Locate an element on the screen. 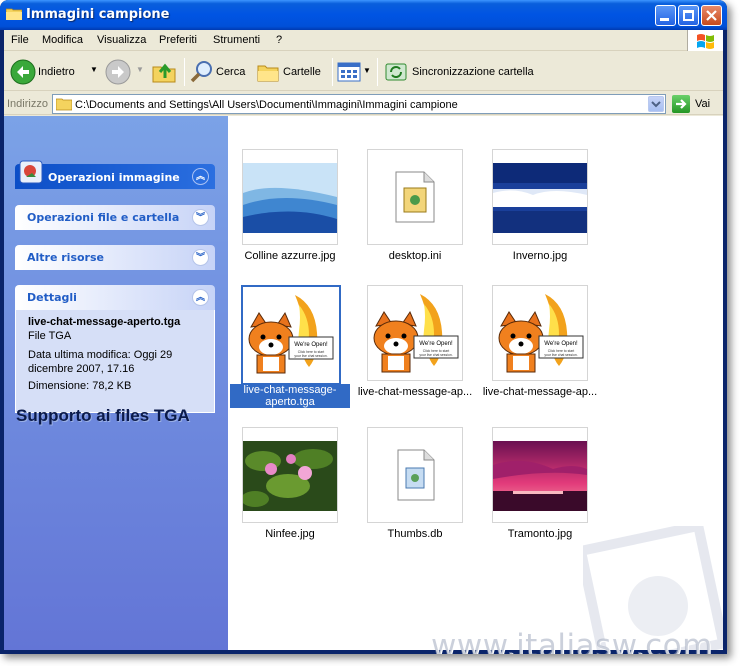 The height and width of the screenshot is (666, 741). back-label: Indietro is located at coordinates (56, 72).